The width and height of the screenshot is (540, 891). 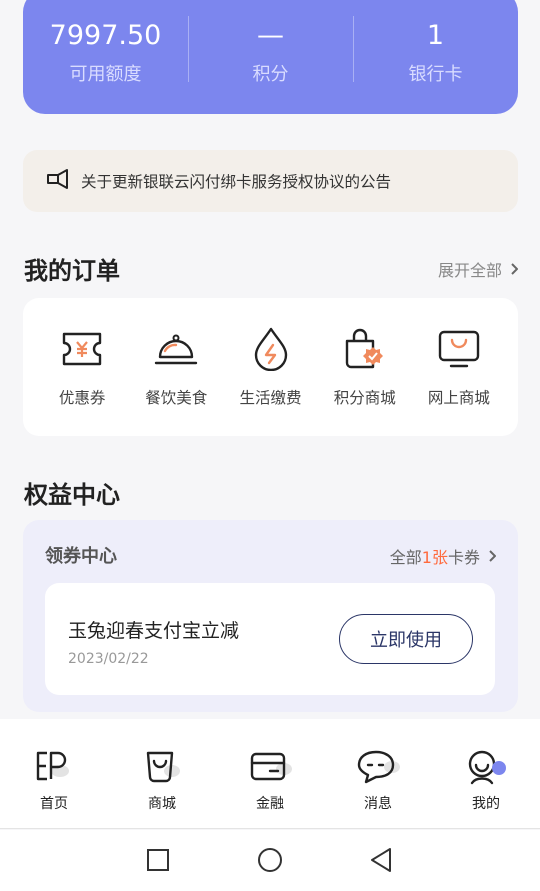 I want to click on back-icon, so click(x=382, y=860).